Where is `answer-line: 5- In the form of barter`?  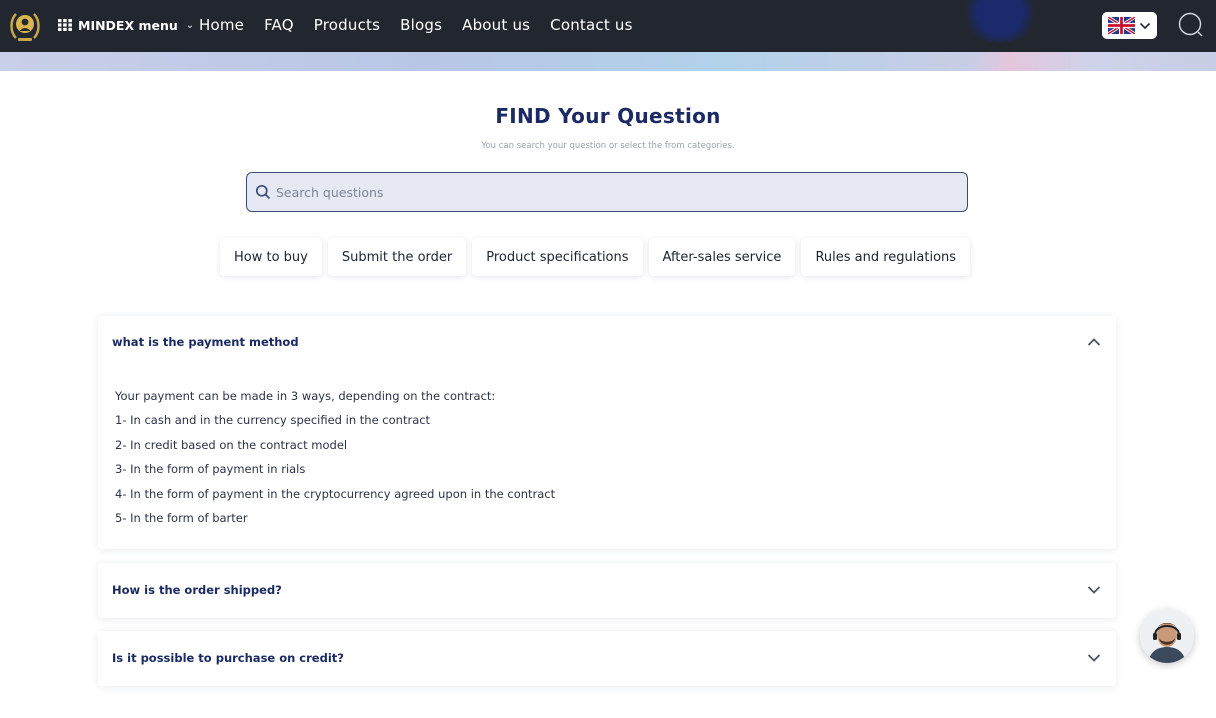 answer-line: 5- In the form of barter is located at coordinates (181, 517).